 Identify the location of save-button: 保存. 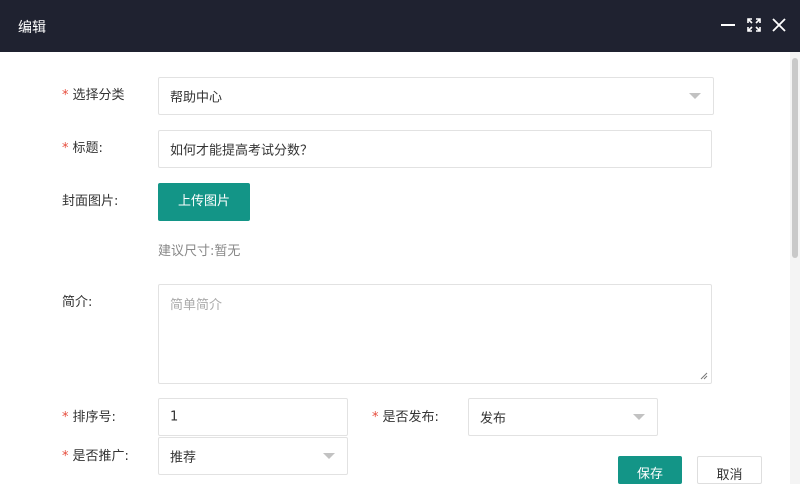
(650, 470).